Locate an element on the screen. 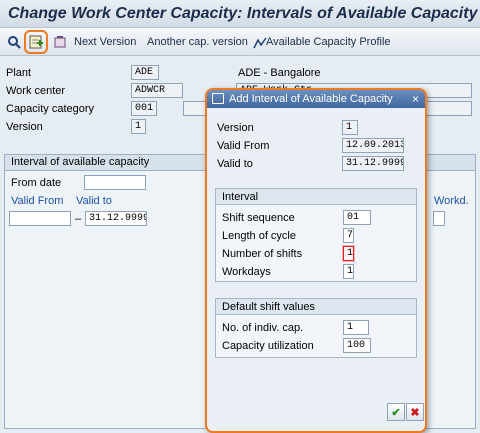  another-cap-version-button: Another cap. version is located at coordinates (197, 42).